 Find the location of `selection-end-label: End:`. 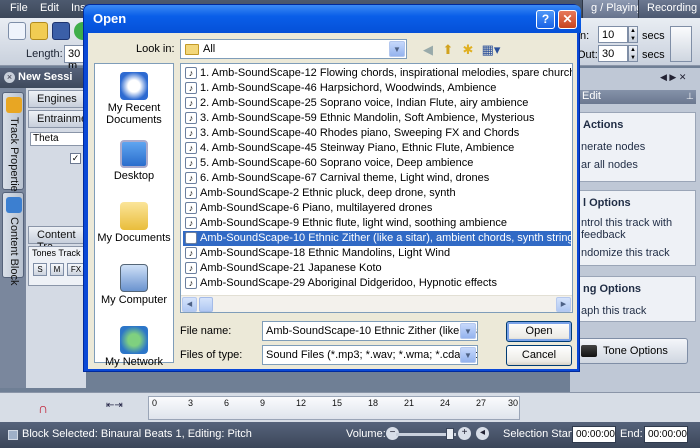

selection-end-label: End: is located at coordinates (631, 434).